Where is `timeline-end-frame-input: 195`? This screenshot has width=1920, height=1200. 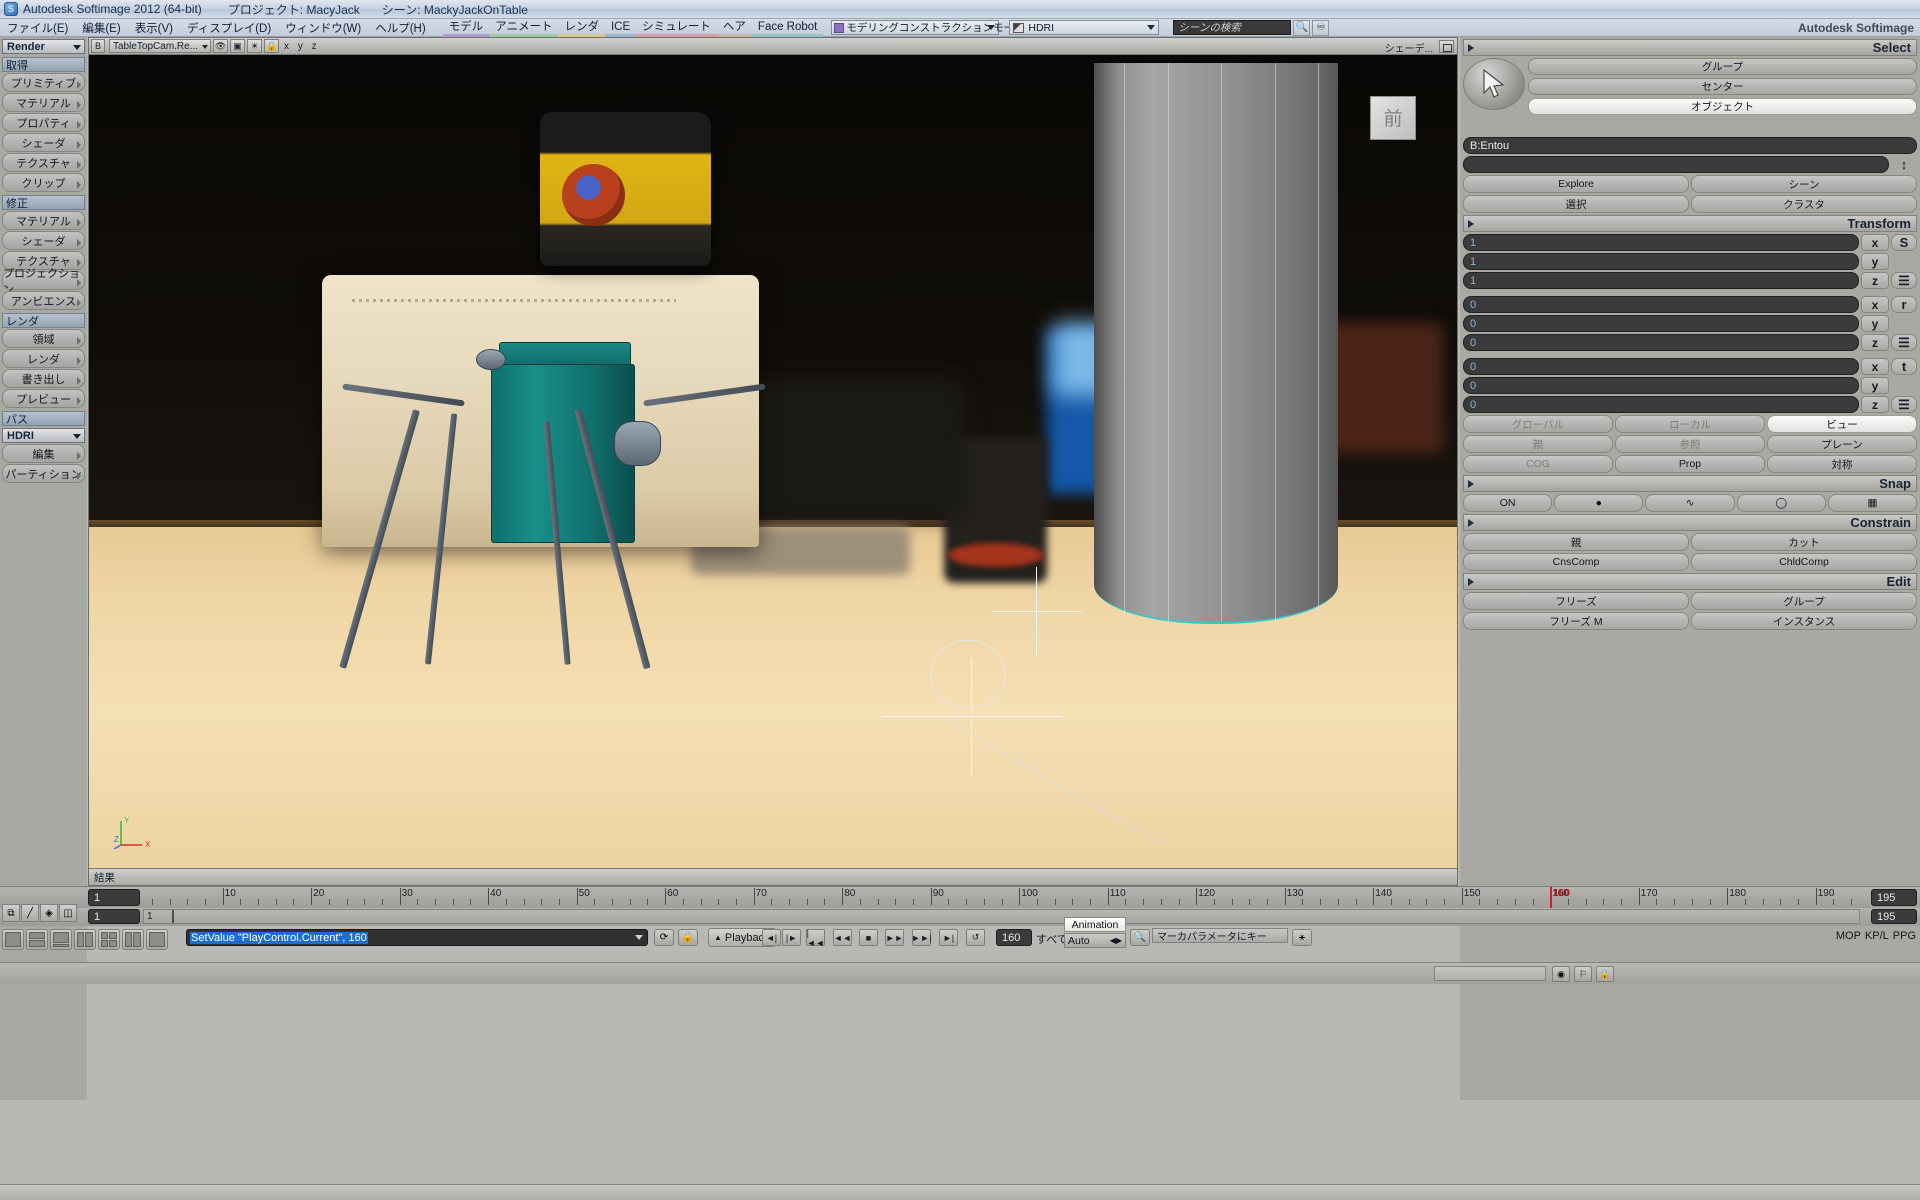
timeline-end-frame-input: 195 is located at coordinates (1894, 897).